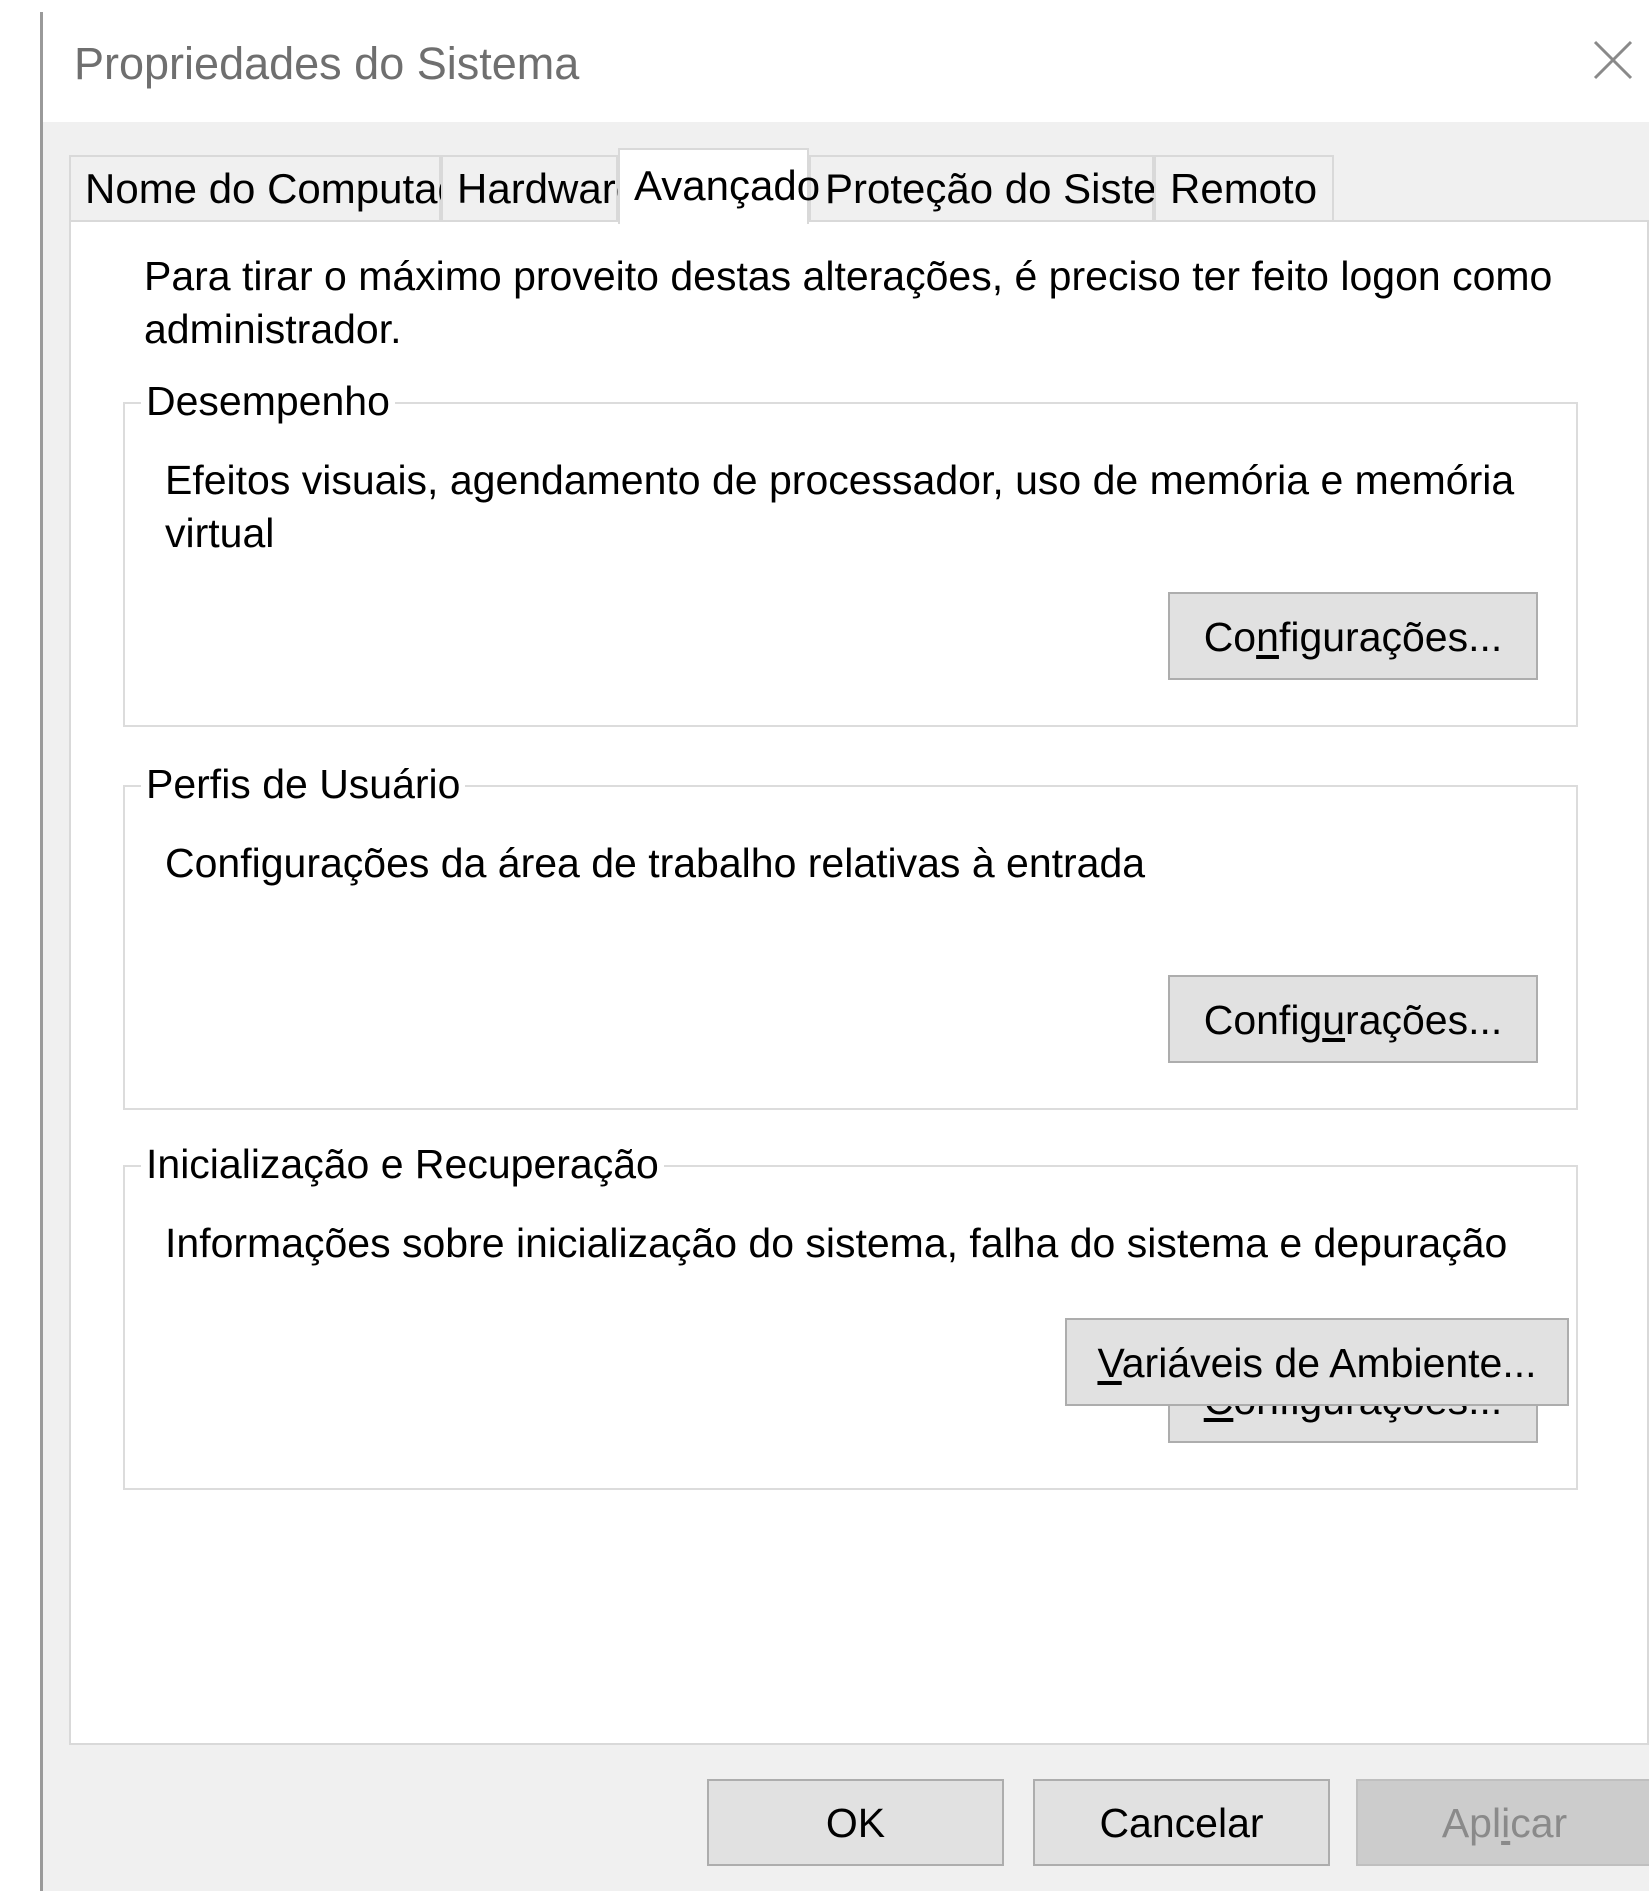 This screenshot has width=1649, height=1891. Describe the element at coordinates (1263, 1020) in the screenshot. I see `button-label-part: Config` at that location.